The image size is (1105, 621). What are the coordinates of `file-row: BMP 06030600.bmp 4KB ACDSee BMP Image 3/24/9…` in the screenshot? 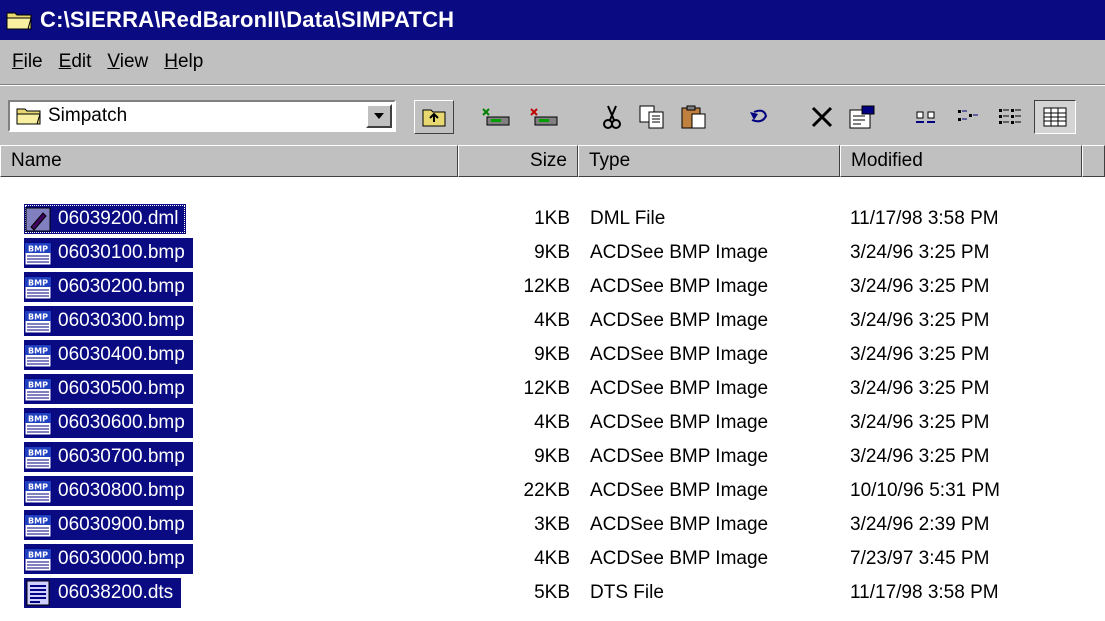 It's located at (552, 423).